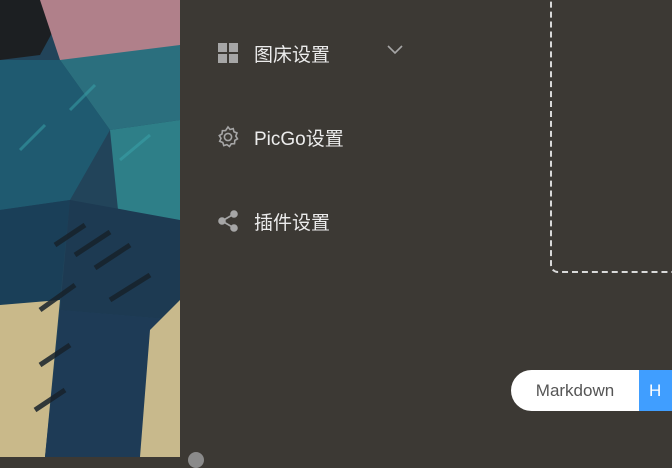 The height and width of the screenshot is (468, 672). I want to click on html-option-button: H, so click(655, 390).